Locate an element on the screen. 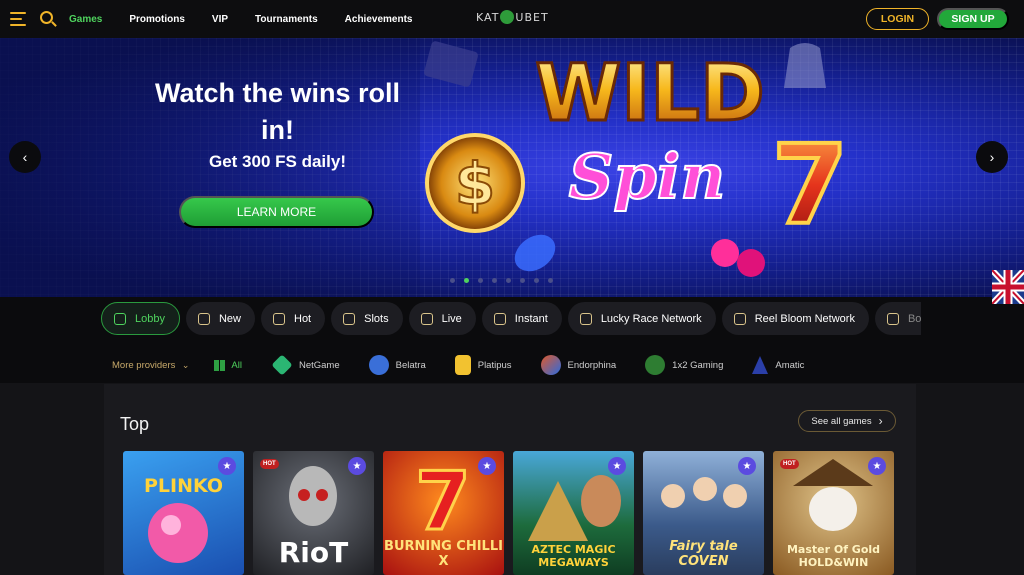 The height and width of the screenshot is (575, 1024). game-tile-master-of-gold: Master Of Gold HOLD&WIN HOT ★ is located at coordinates (833, 513).